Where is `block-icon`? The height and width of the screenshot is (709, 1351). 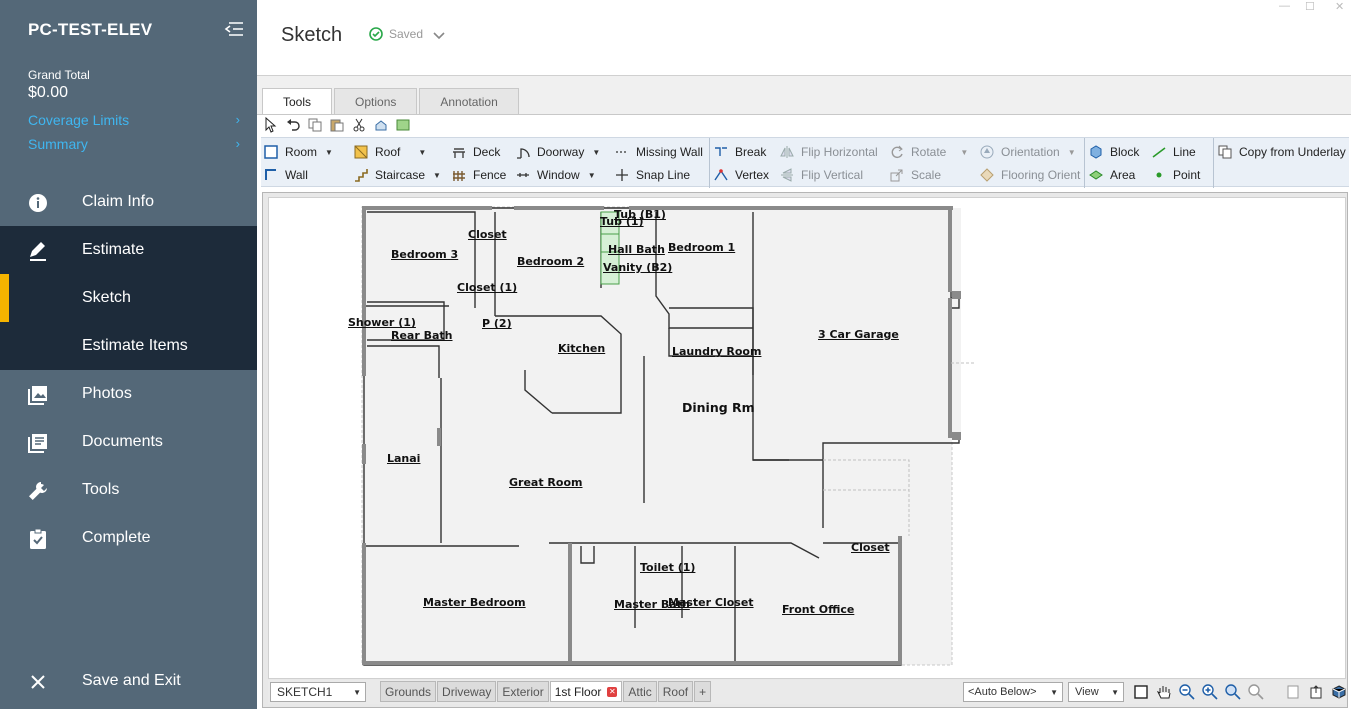
block-icon is located at coordinates (1096, 152).